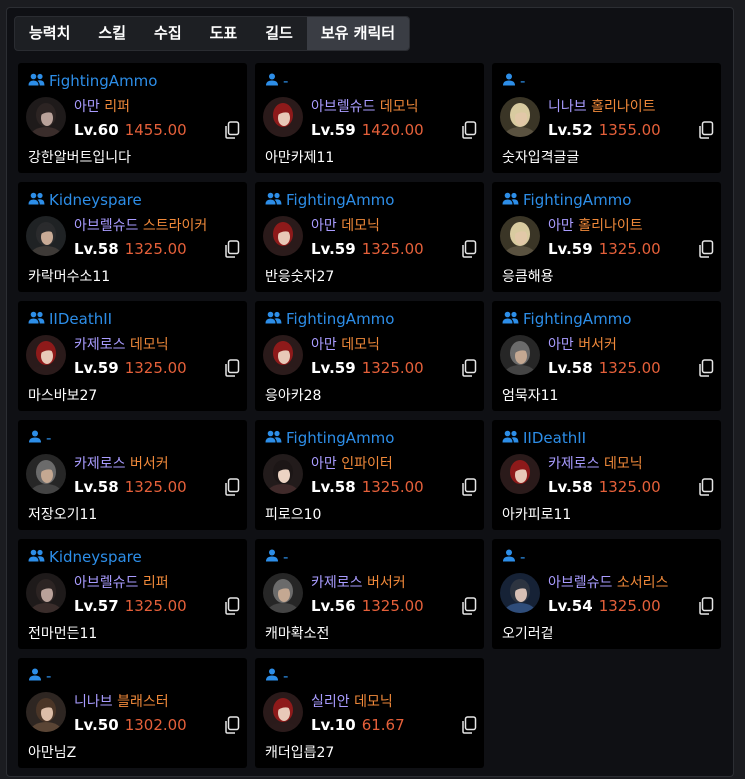  I want to click on character-name: 강한알버트입니다, so click(79, 157).